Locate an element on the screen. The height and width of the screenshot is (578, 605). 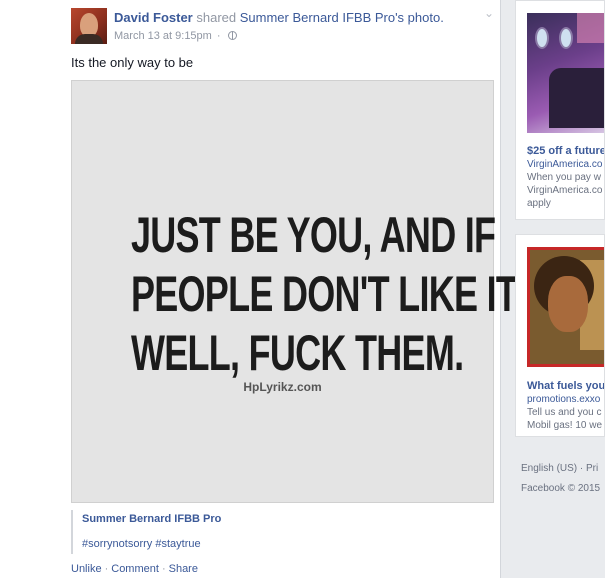
quote-line: JUST BE YOU, AND IF is located at coordinates (313, 235).